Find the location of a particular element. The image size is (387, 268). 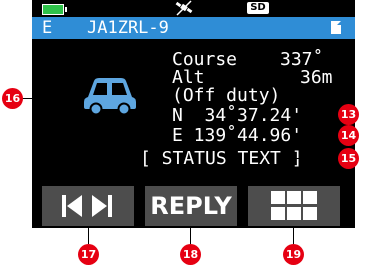

skip-prev-next-button is located at coordinates (88, 206).